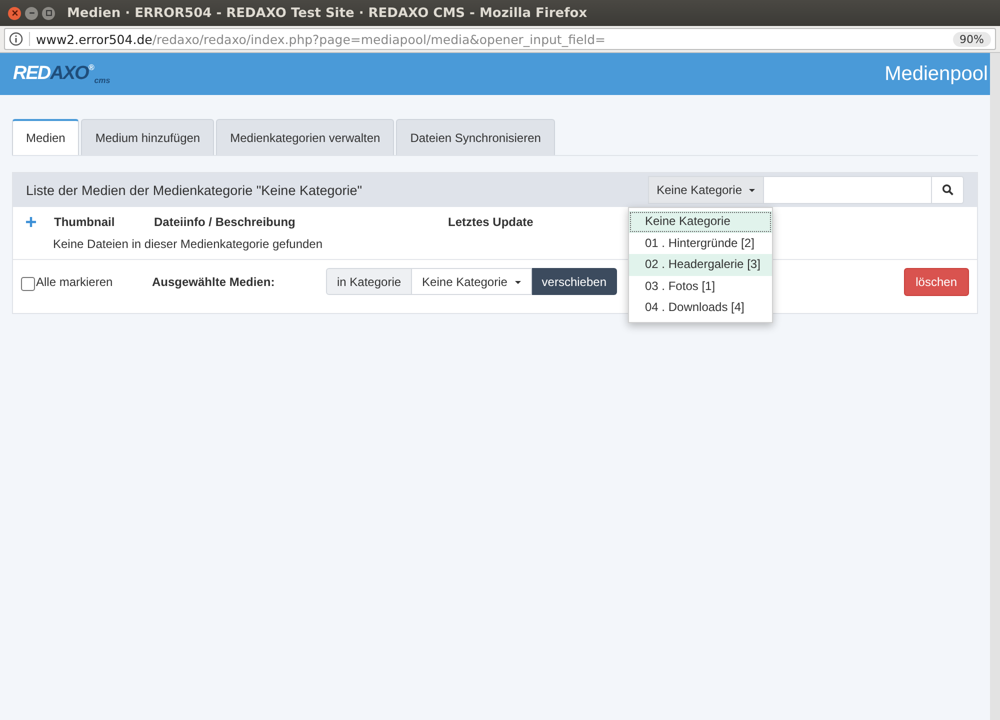 The width and height of the screenshot is (1000, 720). Describe the element at coordinates (14, 13) in the screenshot. I see `close-icon` at that location.